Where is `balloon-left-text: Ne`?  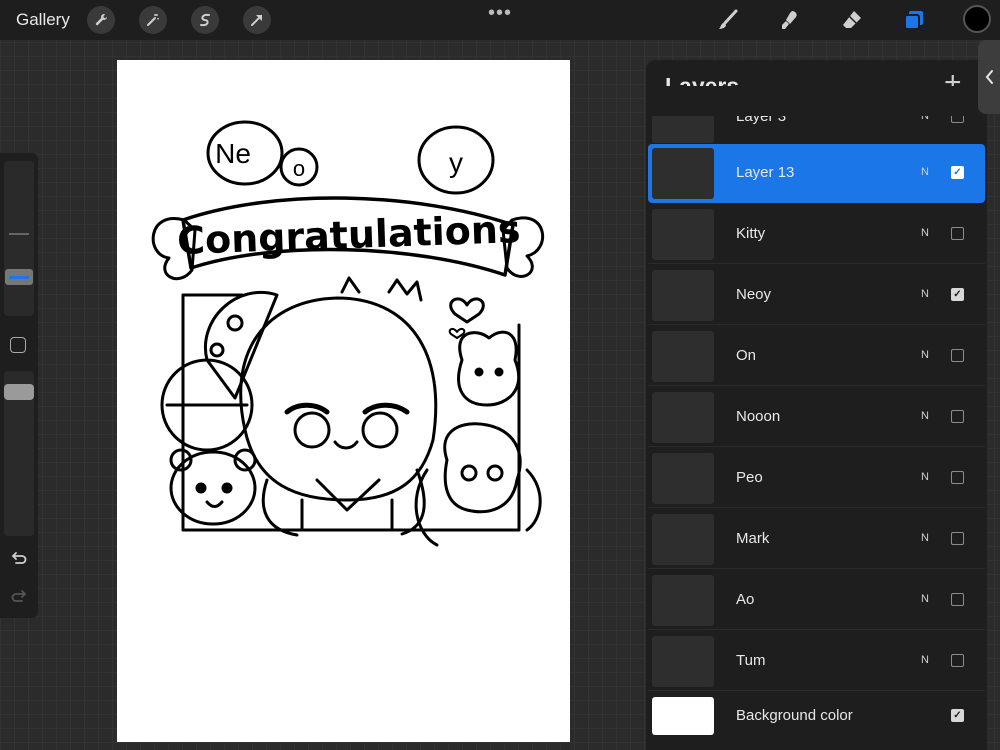 balloon-left-text: Ne is located at coordinates (233, 153).